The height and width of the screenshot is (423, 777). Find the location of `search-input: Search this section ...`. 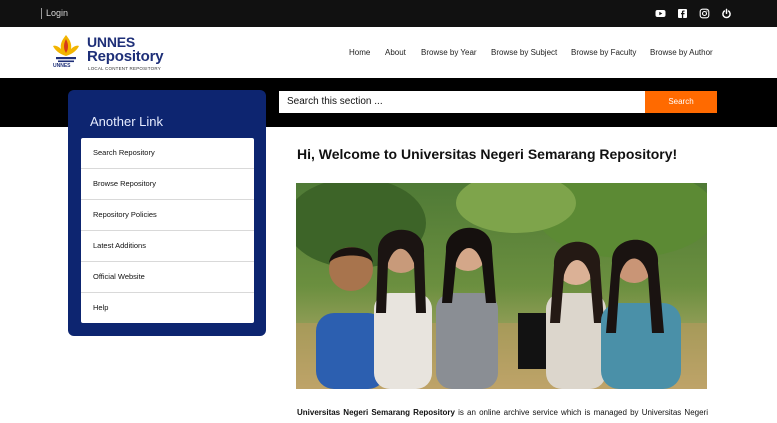

search-input: Search this section ... is located at coordinates (462, 102).